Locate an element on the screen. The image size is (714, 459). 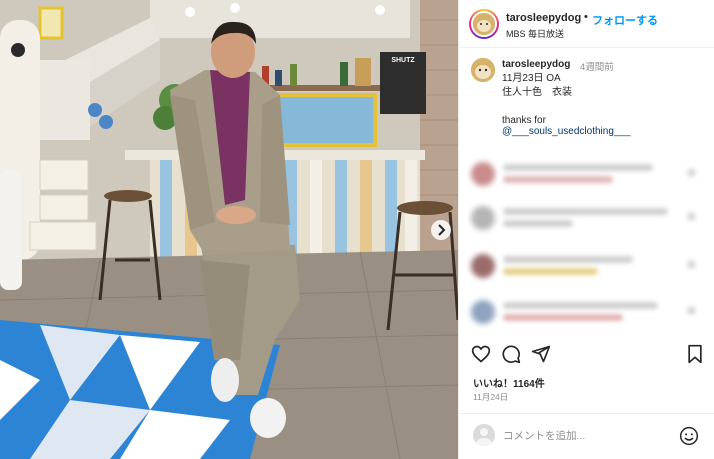
emoji-button is located at coordinates (689, 436).